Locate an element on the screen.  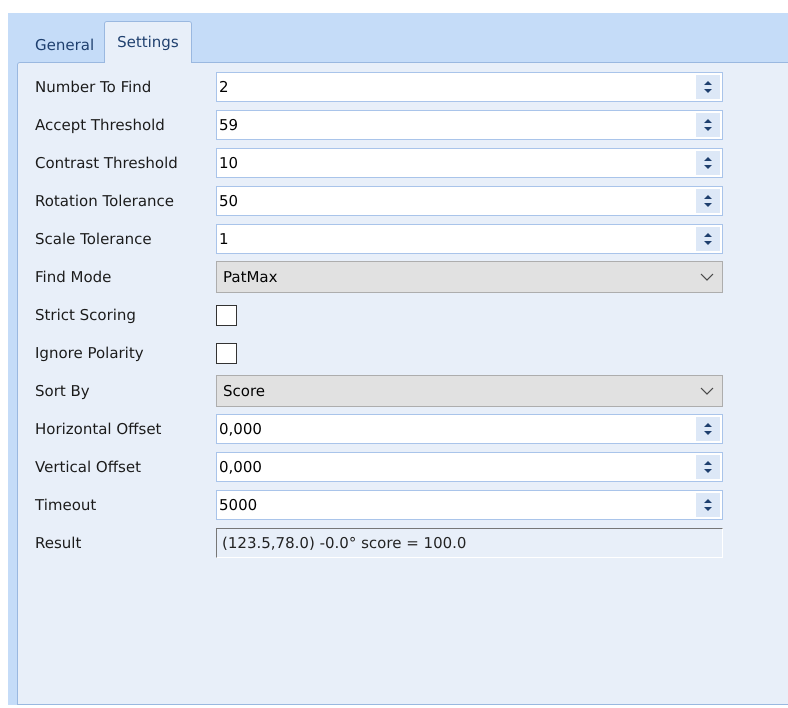
field-value: 10 is located at coordinates (228, 163).